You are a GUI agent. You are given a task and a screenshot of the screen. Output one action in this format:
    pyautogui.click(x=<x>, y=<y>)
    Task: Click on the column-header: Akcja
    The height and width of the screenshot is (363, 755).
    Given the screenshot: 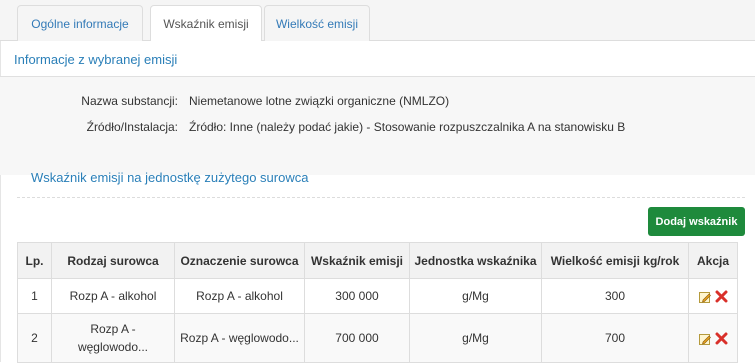 What is the action you would take?
    pyautogui.click(x=713, y=260)
    